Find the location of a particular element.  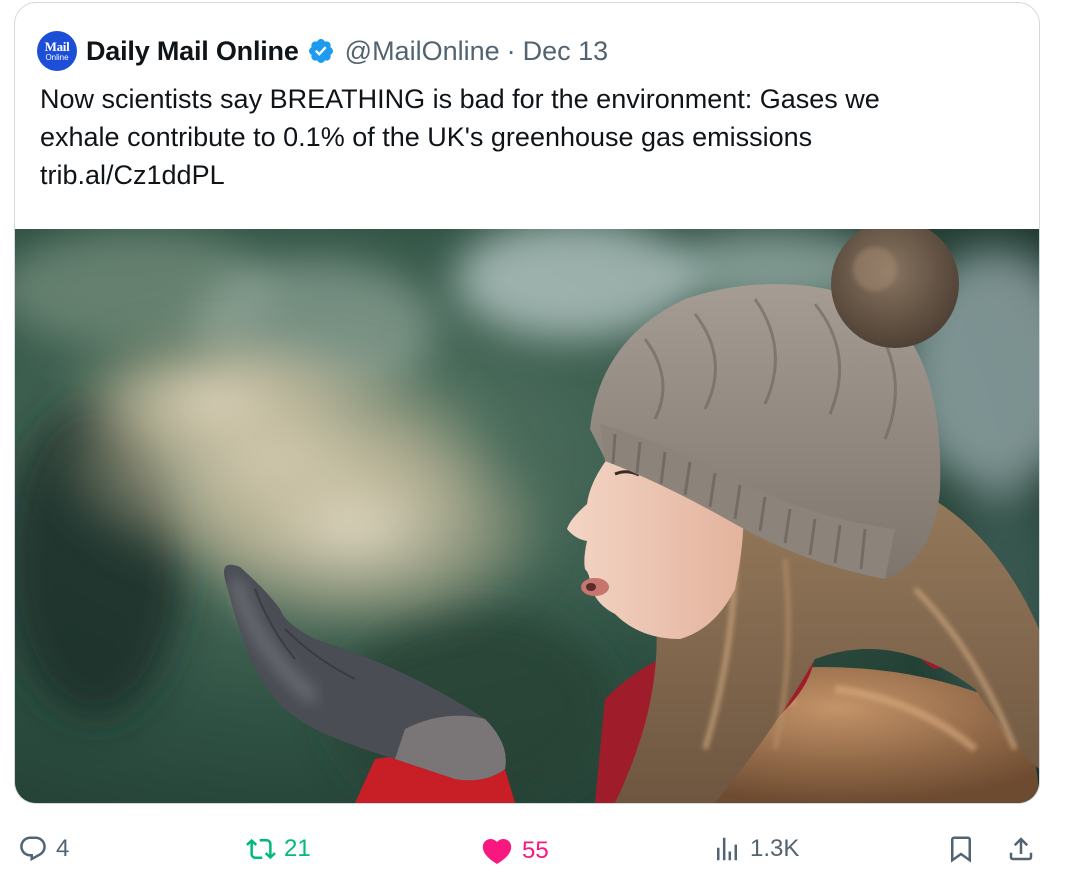

tweet-date: Dec 13 is located at coordinates (566, 51).